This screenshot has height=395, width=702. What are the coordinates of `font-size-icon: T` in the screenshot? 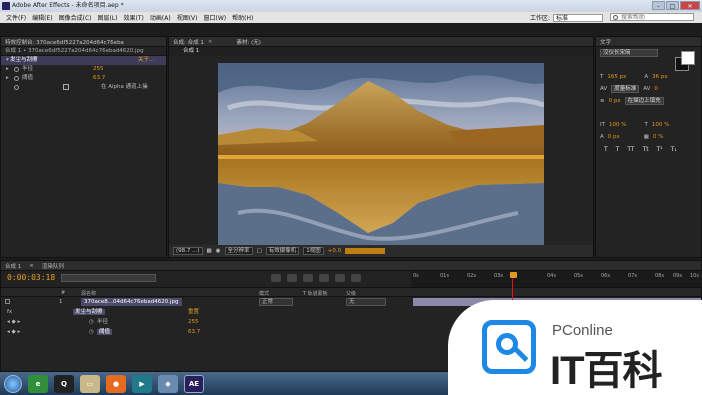 It's located at (602, 77).